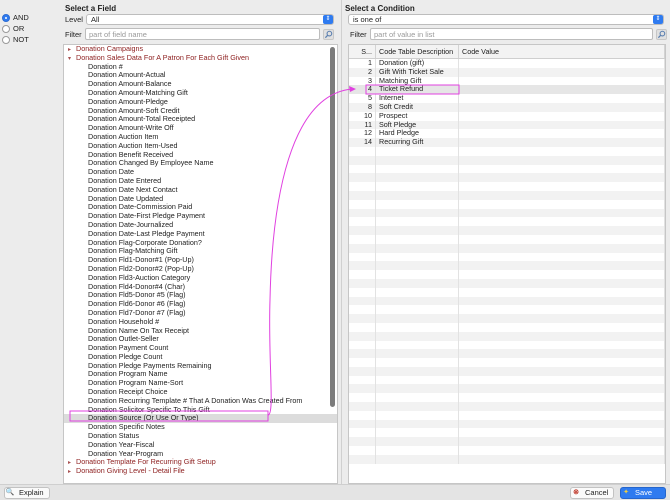 The width and height of the screenshot is (670, 500). I want to click on cancel-button: ⊗ Cancel, so click(592, 493).